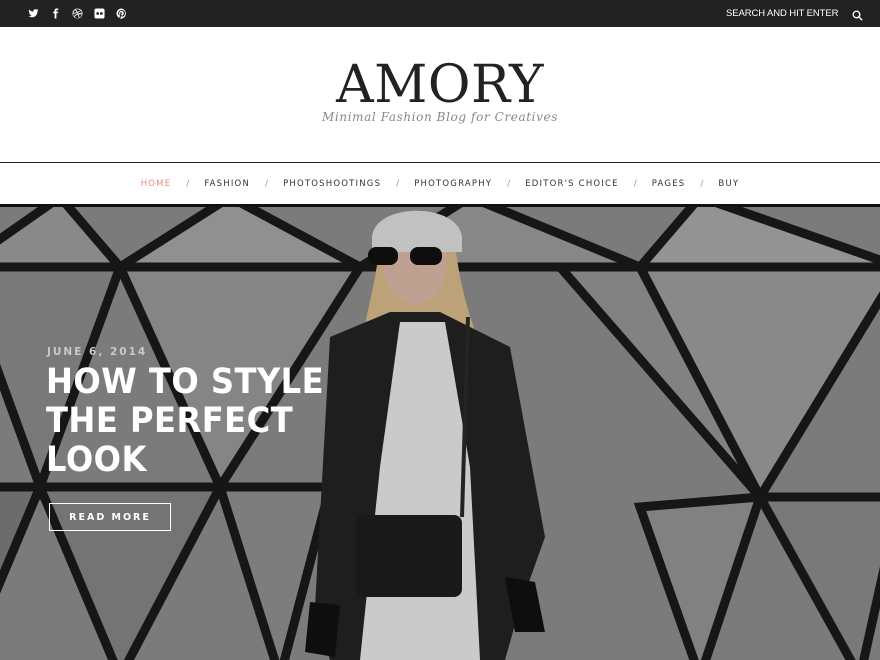  I want to click on nav-item-fashion: FASHION, so click(227, 184).